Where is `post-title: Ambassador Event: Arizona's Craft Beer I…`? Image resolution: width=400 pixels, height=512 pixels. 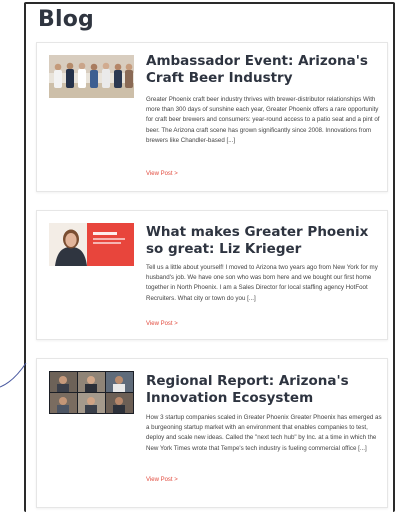
post-title: Ambassador Event: Arizona's Craft Beer I… is located at coordinates (262, 70).